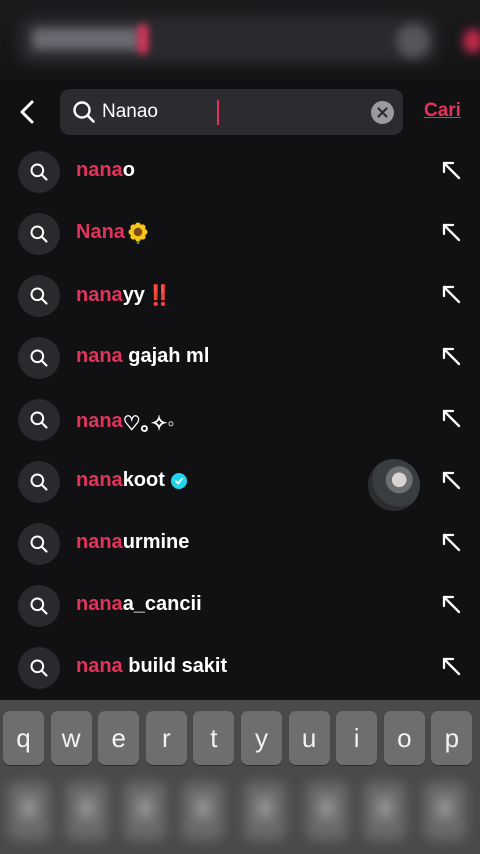 This screenshot has height=854, width=480. What do you see at coordinates (357, 738) in the screenshot?
I see `key-i: i` at bounding box center [357, 738].